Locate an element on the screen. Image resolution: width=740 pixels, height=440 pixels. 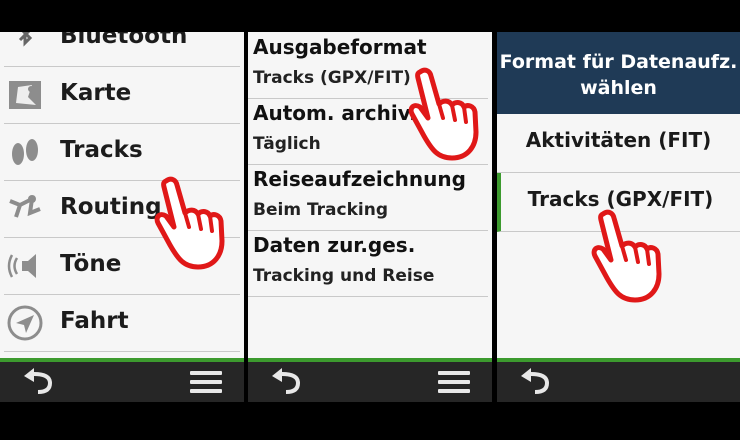
speaker-icon is located at coordinates (25, 266).